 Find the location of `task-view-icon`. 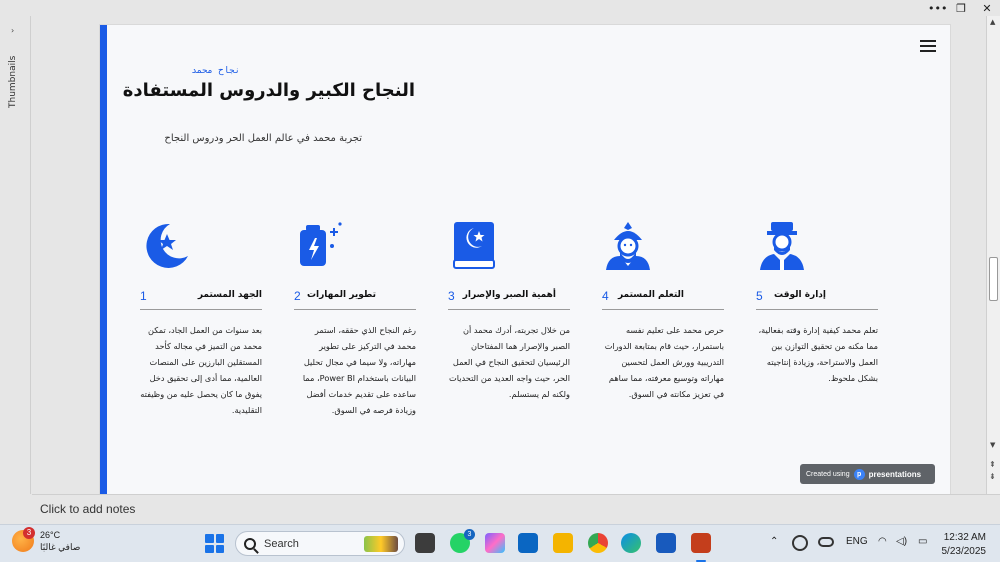

task-view-icon is located at coordinates (425, 543).